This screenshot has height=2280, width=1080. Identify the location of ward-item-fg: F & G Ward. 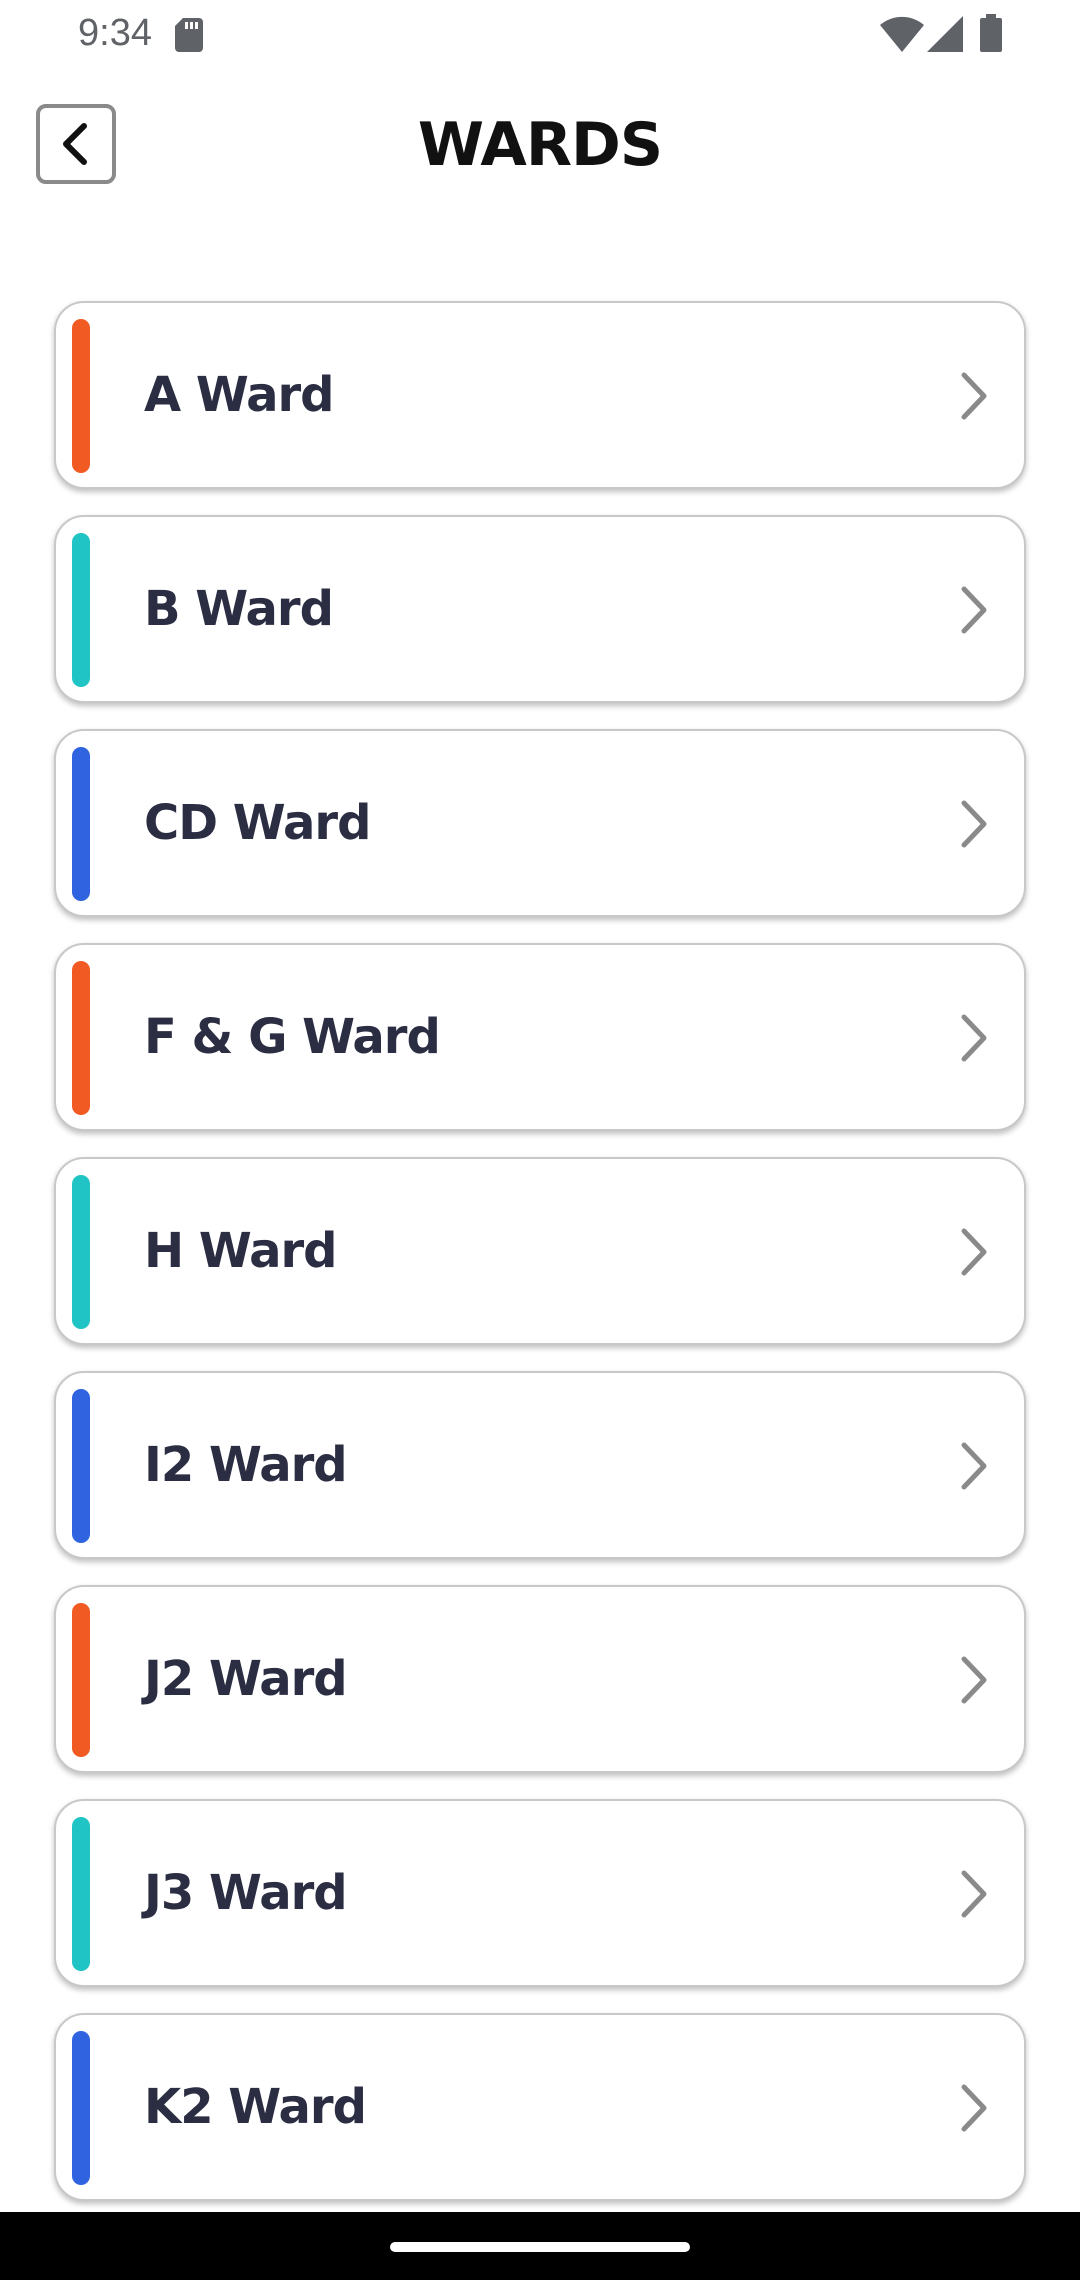
(540, 1037).